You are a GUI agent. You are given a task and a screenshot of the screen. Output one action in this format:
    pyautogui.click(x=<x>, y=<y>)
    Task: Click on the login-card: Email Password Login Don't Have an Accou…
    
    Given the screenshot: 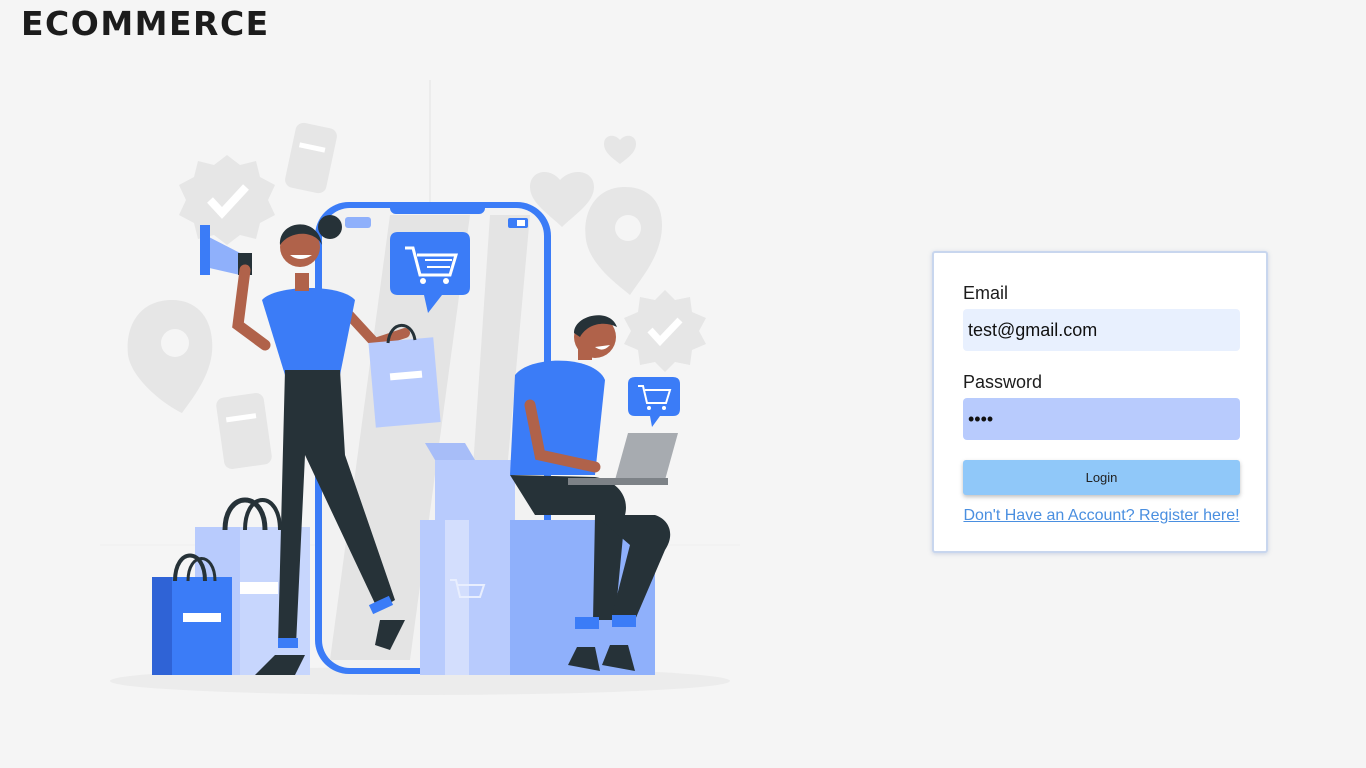 What is the action you would take?
    pyautogui.click(x=1100, y=402)
    